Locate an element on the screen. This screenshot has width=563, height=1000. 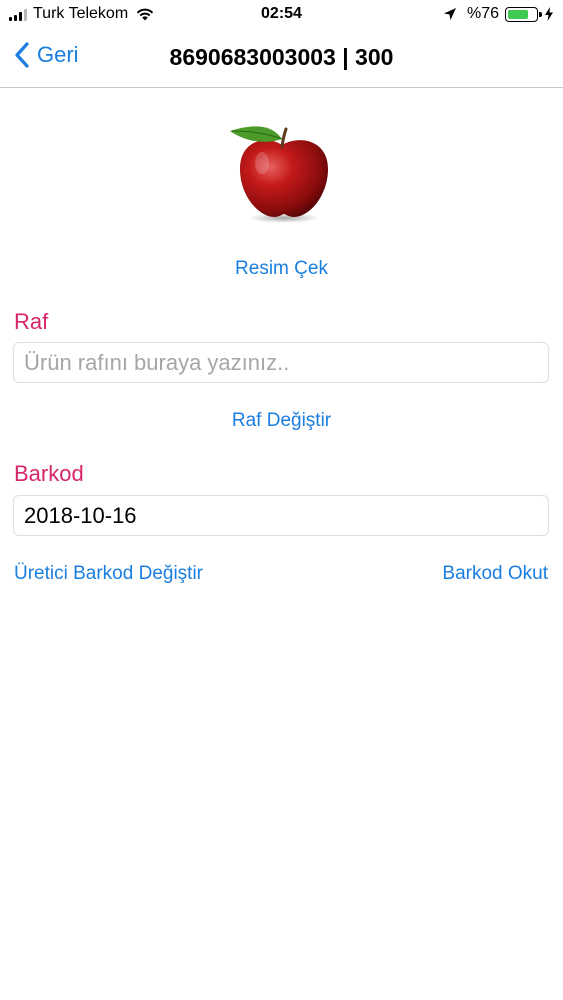
shelf-label: Raf is located at coordinates (31, 321).